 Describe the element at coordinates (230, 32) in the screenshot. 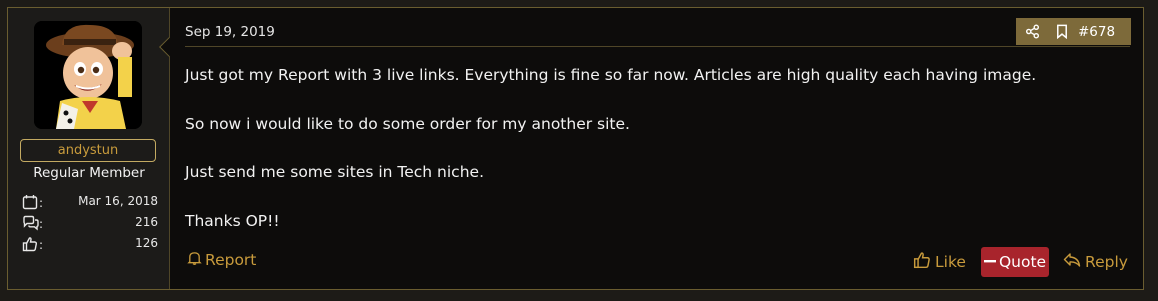

I see `post-date: Sep 19, 2019` at that location.